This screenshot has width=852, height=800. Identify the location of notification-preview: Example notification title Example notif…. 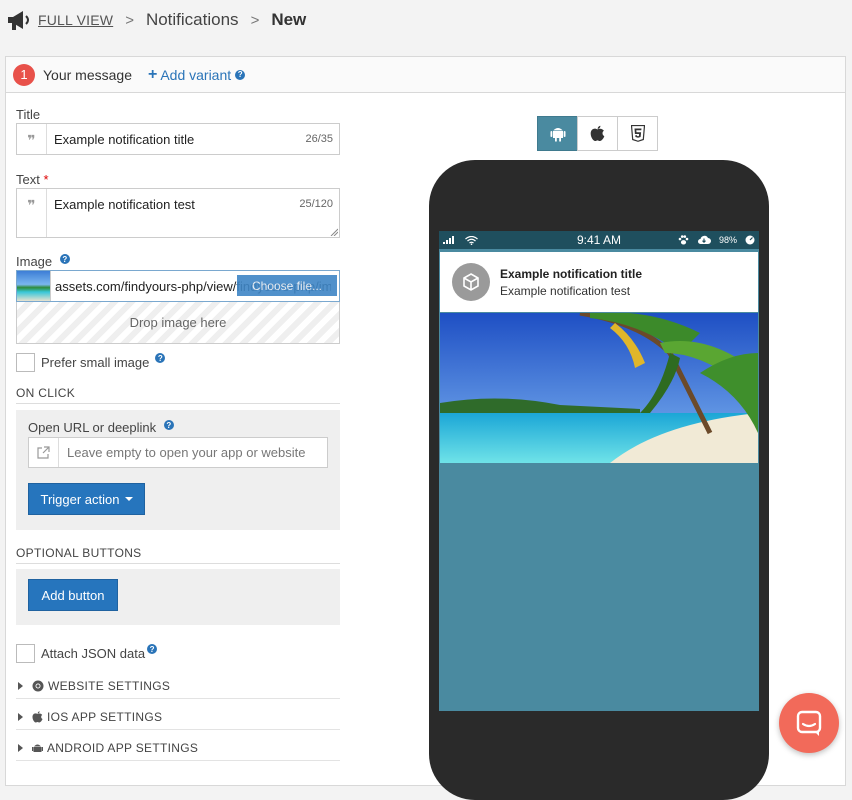
(599, 282).